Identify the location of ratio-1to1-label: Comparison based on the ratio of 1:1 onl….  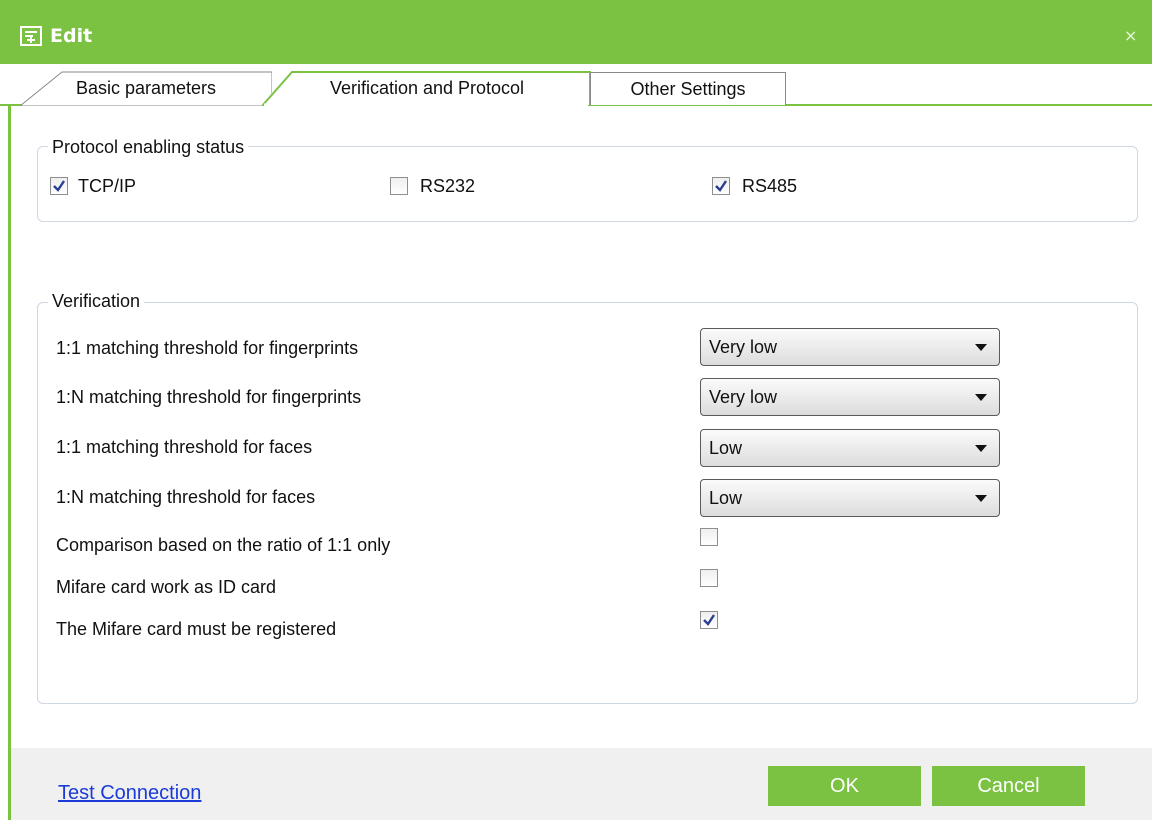
(223, 545).